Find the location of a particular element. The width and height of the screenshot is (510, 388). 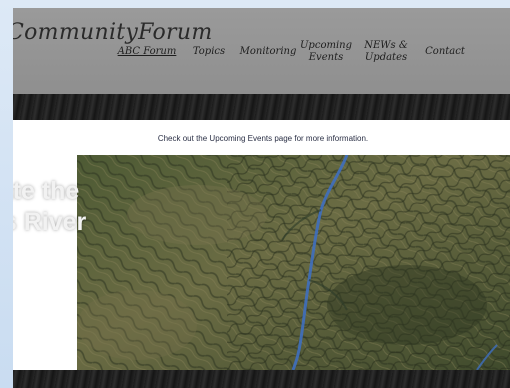

nav-topics: Topics is located at coordinates (209, 52).